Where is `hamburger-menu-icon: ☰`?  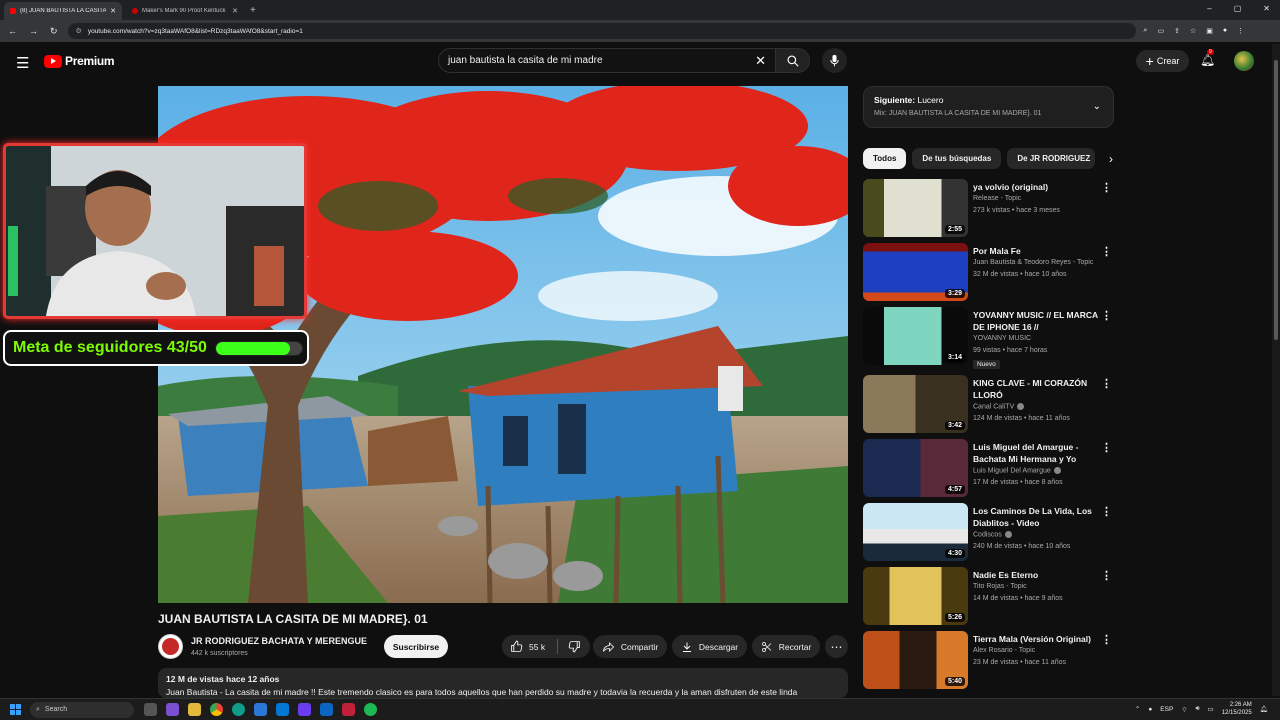
hamburger-menu-icon: ☰ is located at coordinates (22, 63).